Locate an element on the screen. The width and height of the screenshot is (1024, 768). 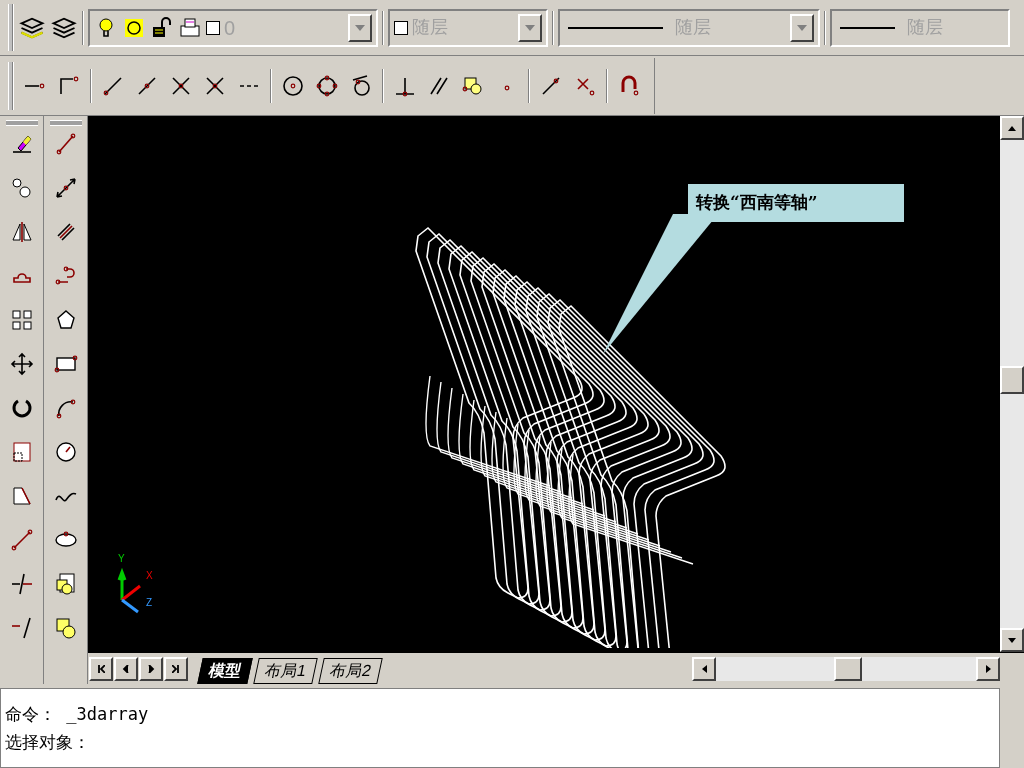
line-sample is located at coordinates (867, 27).